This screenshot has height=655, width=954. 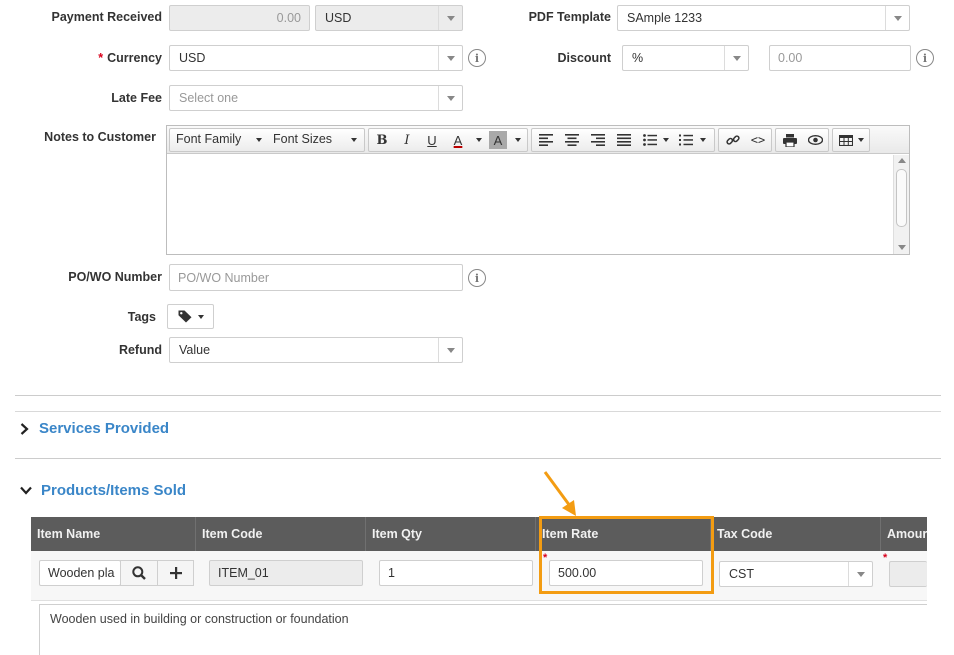 I want to click on plus-icon, so click(x=175, y=573).